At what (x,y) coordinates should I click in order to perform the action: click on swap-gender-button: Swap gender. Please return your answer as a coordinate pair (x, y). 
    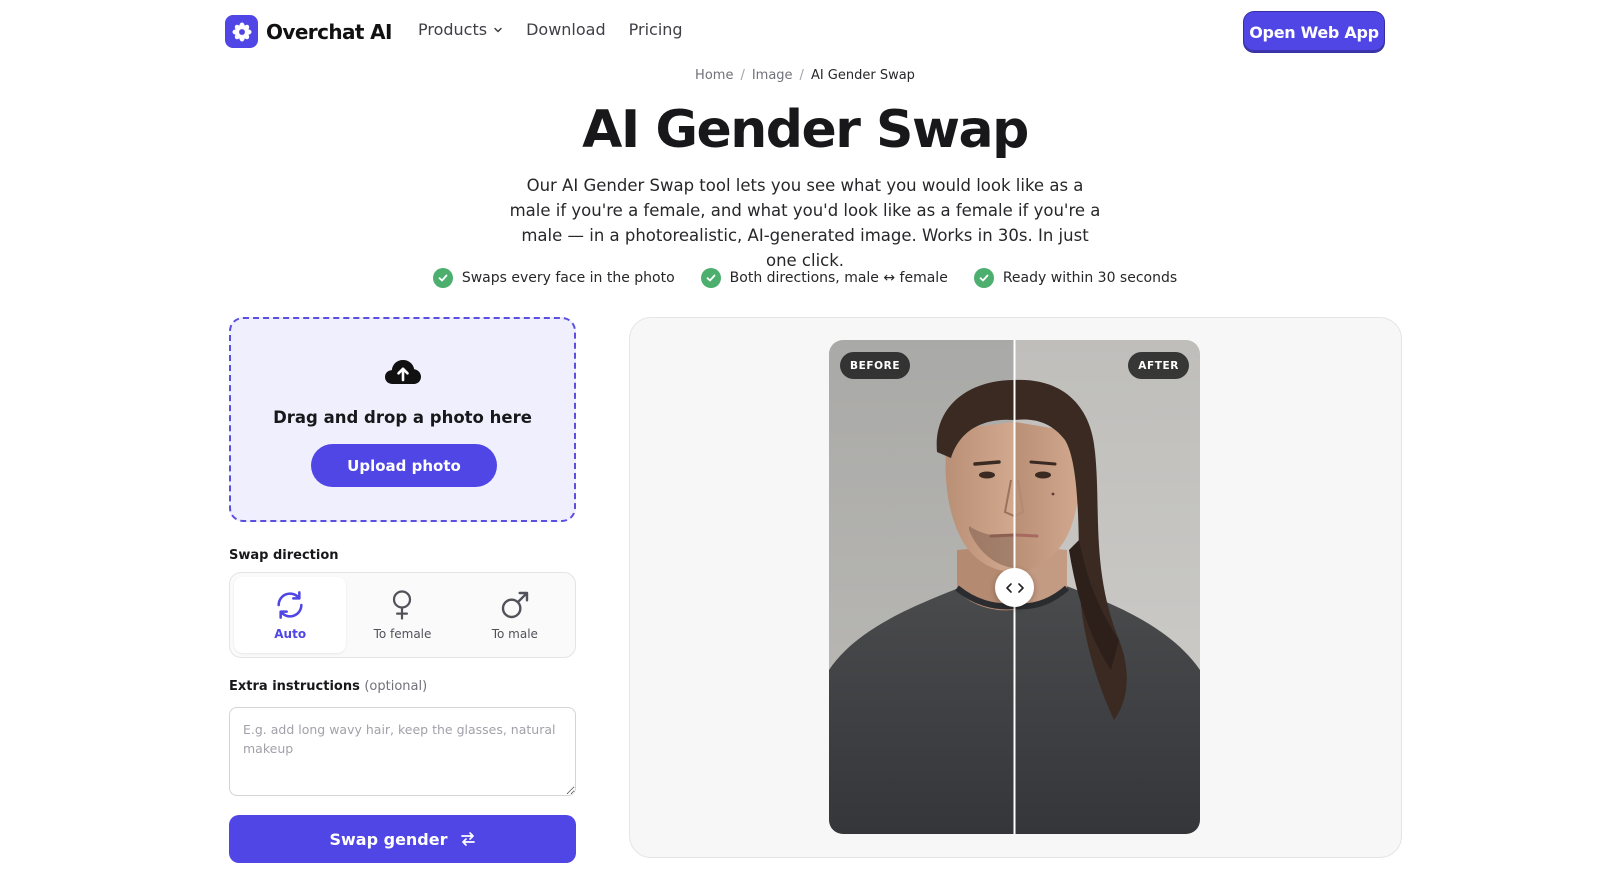
    Looking at the image, I should click on (402, 839).